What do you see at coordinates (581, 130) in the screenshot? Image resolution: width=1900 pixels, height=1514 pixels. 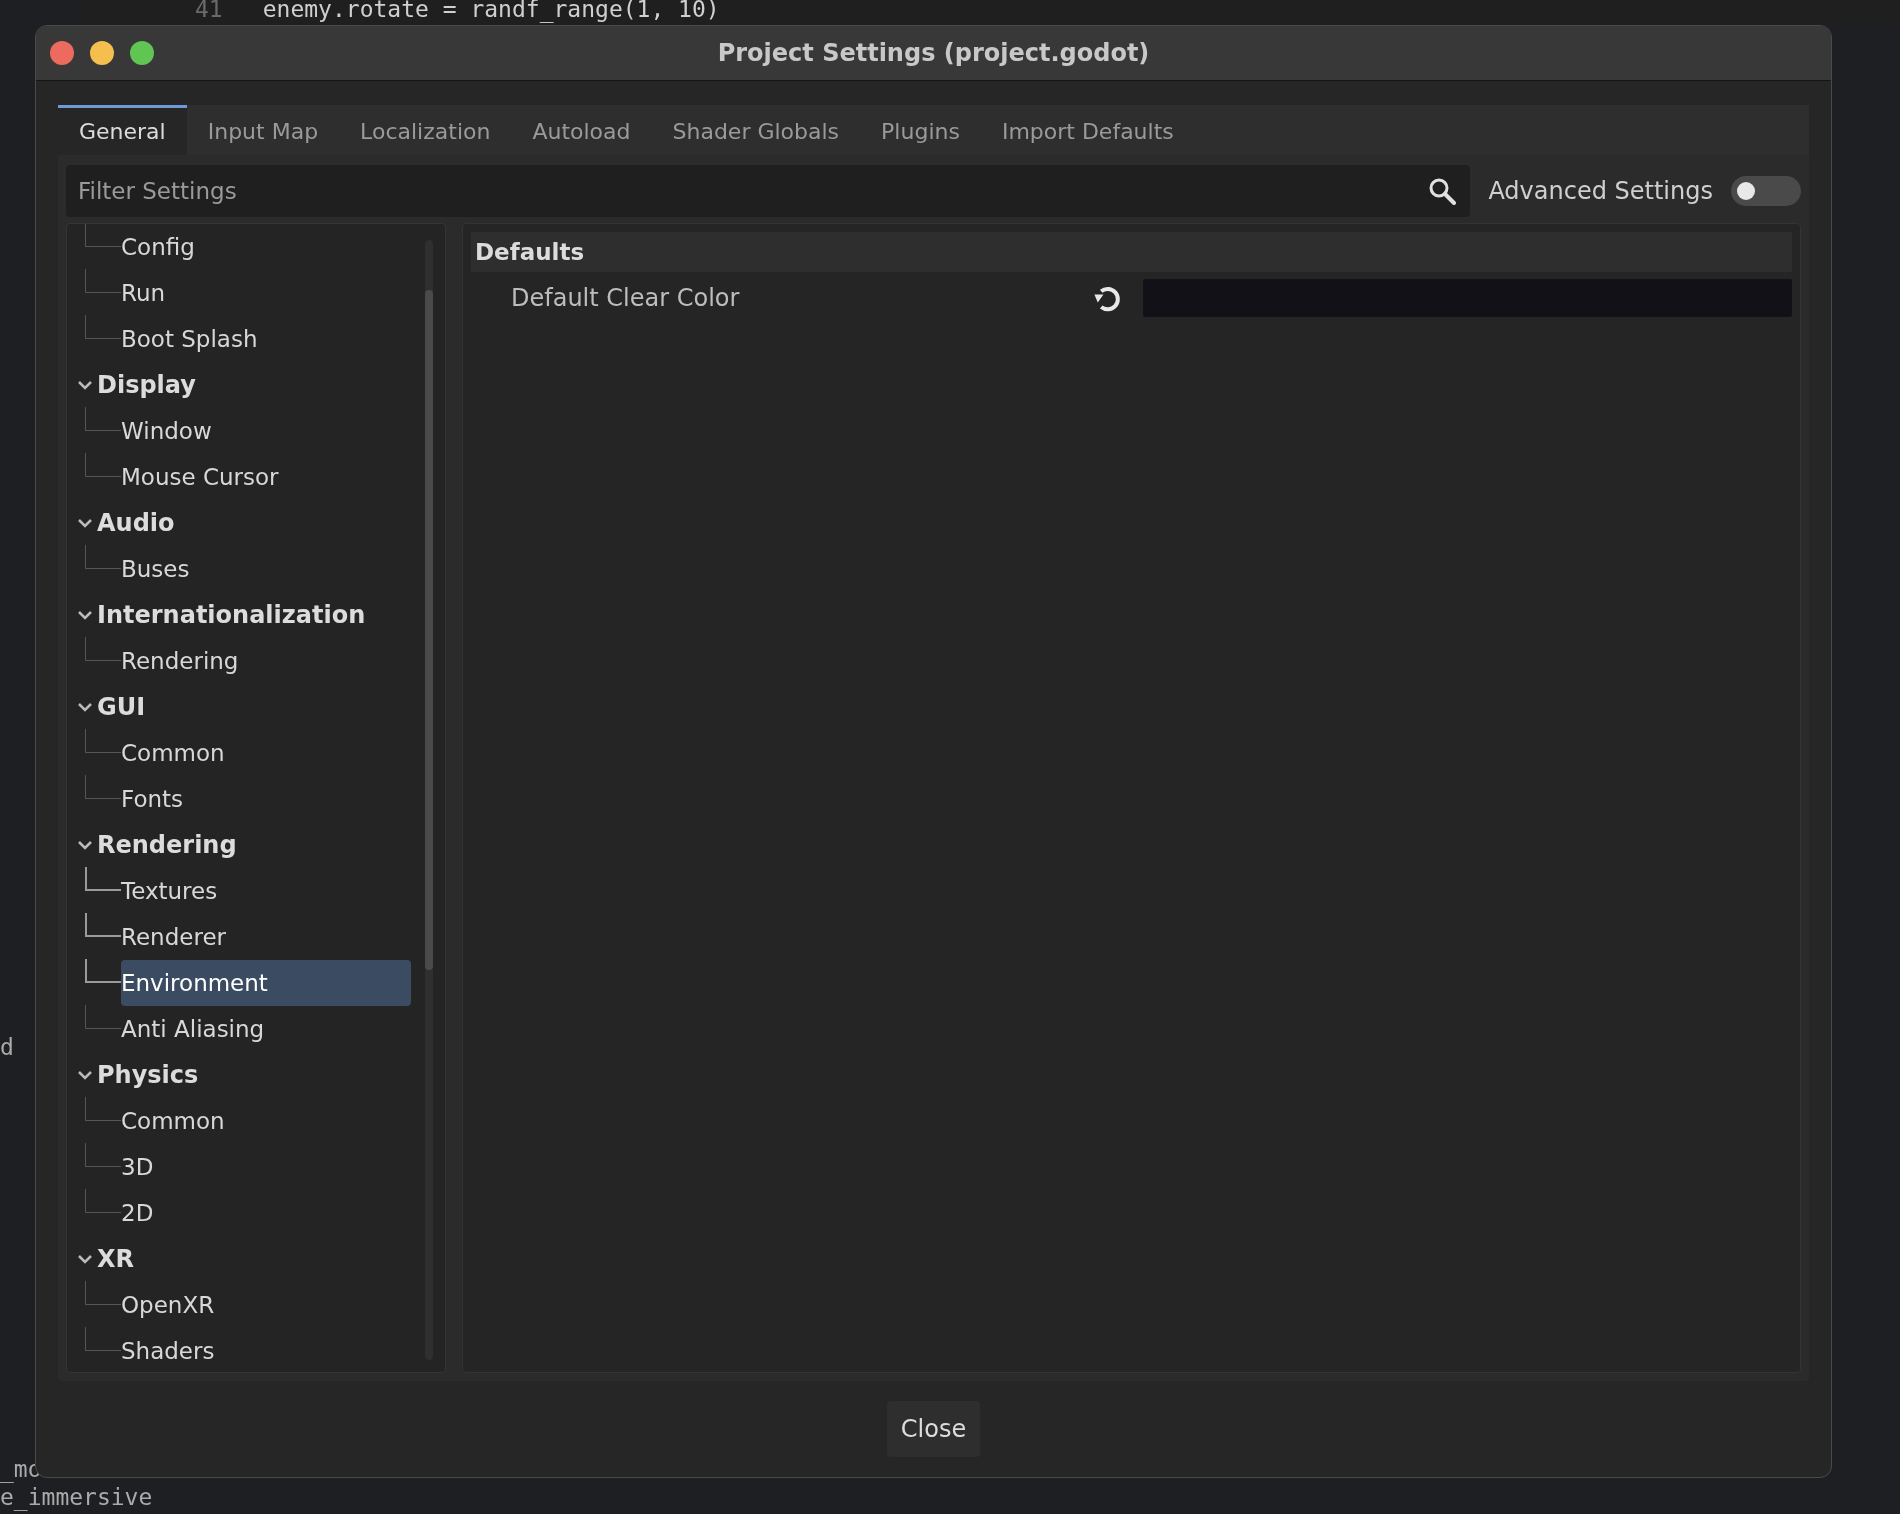 I see `tab: Autoload` at bounding box center [581, 130].